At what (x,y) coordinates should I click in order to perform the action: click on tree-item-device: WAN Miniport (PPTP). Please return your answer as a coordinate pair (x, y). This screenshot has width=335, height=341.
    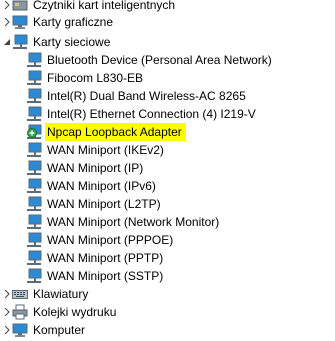
    Looking at the image, I should click on (94, 258).